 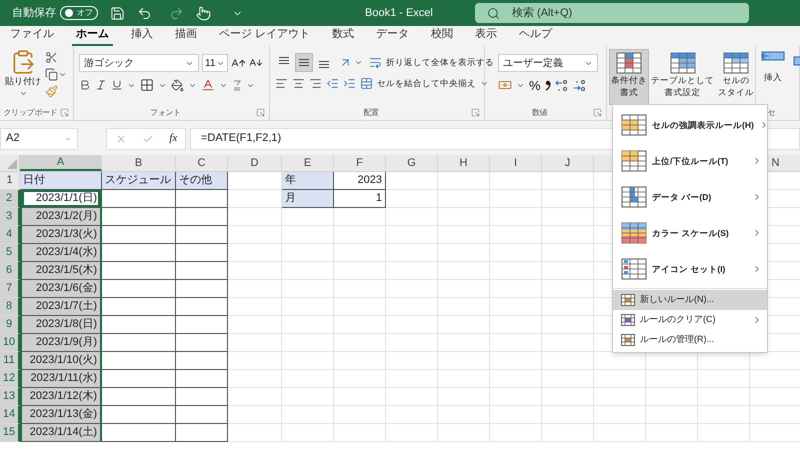 I want to click on group-label: 数値, so click(x=540, y=112).